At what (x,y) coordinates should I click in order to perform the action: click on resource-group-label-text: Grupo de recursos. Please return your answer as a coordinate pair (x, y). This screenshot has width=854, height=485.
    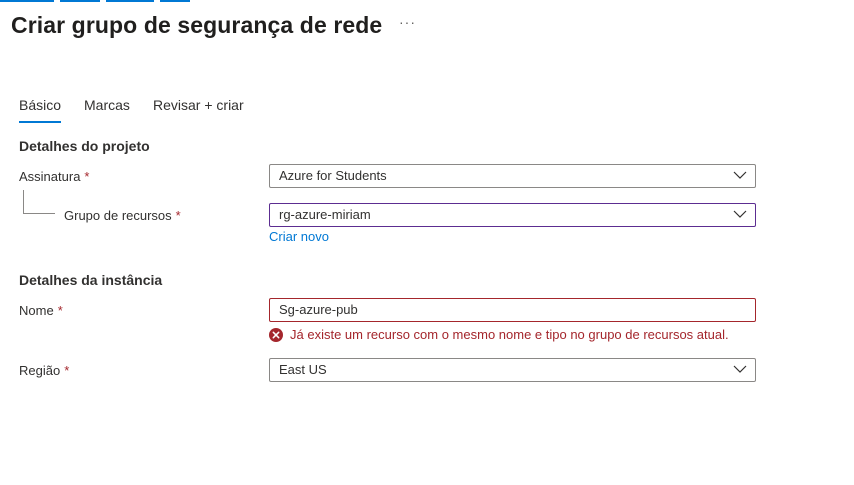
    Looking at the image, I should click on (118, 215).